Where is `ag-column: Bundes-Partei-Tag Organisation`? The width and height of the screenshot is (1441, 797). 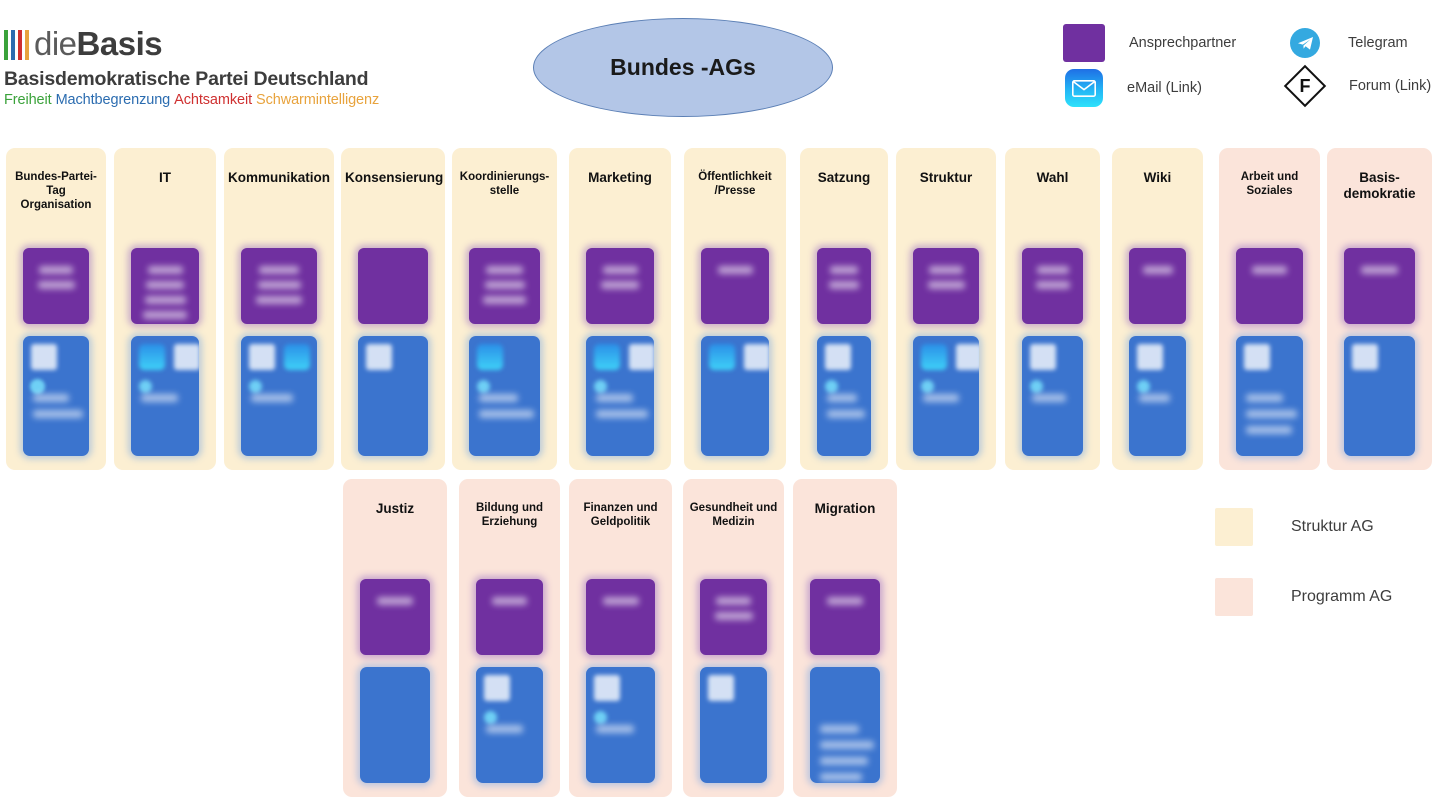
ag-column: Bundes-Partei-Tag Organisation is located at coordinates (56, 309).